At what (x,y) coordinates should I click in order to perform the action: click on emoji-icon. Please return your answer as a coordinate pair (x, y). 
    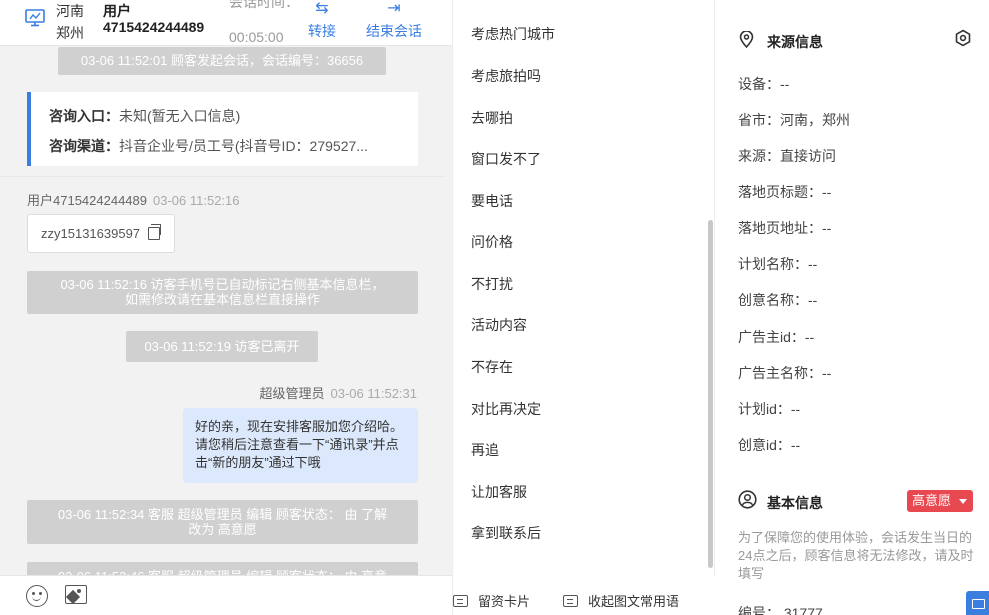
    Looking at the image, I should click on (37, 596).